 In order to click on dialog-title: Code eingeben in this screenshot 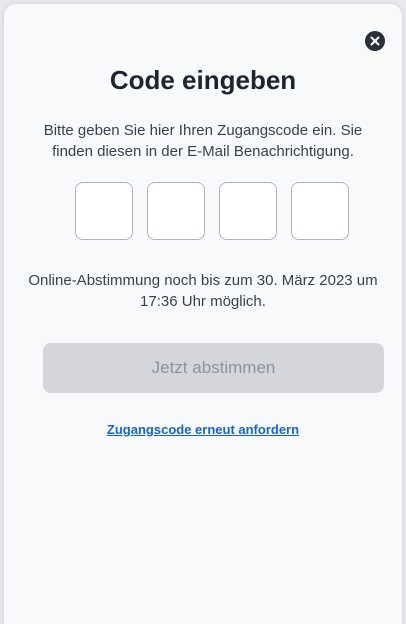, I will do `click(203, 80)`.